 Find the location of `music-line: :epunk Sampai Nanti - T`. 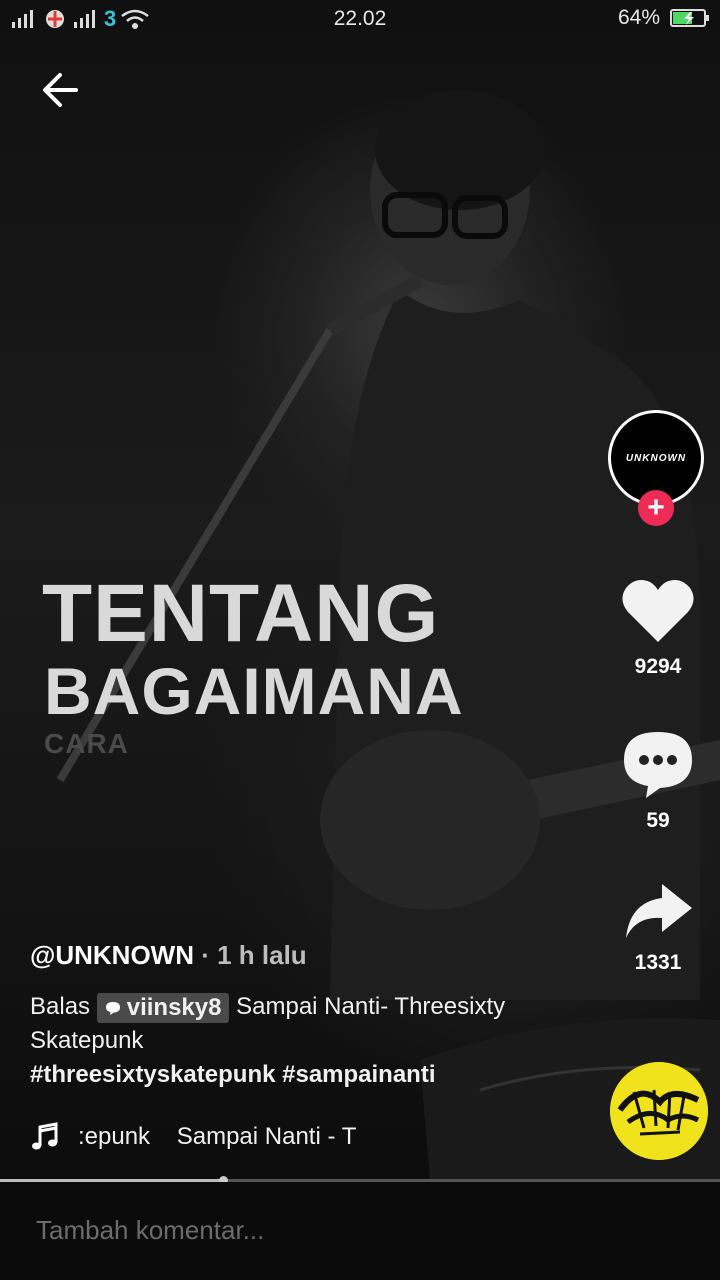

music-line: :epunk Sampai Nanti - T is located at coordinates (193, 1137).